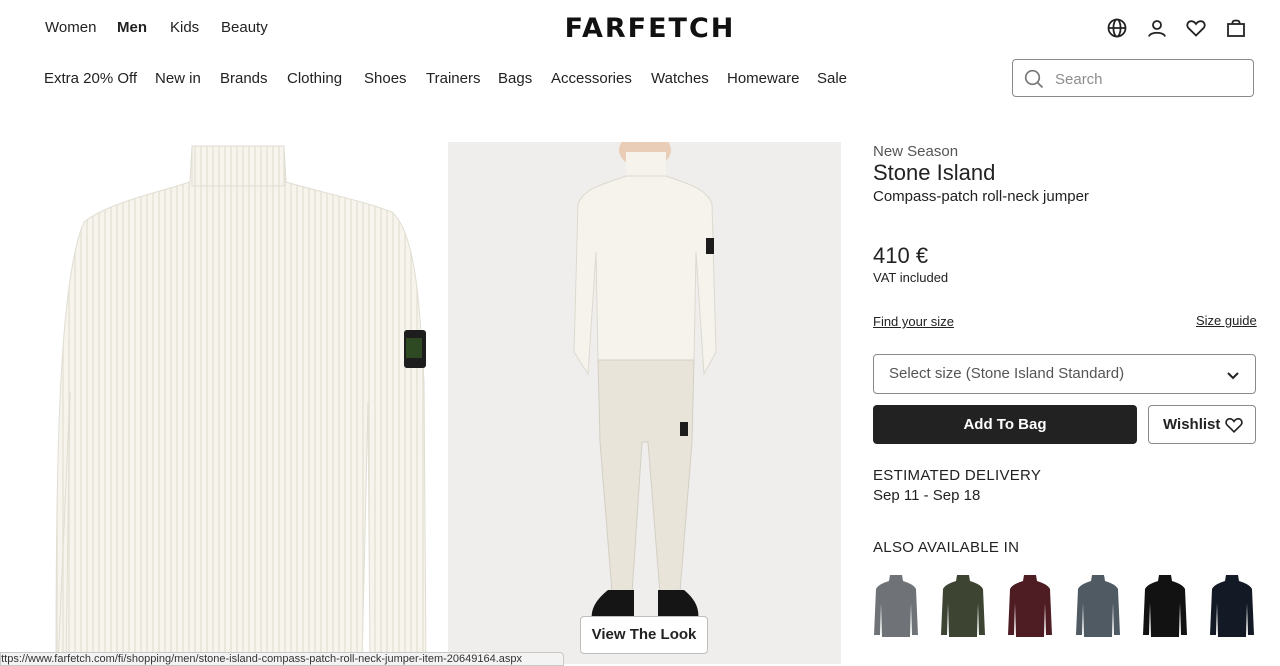 This screenshot has width=1280, height=666. I want to click on add-to-bag-button: Add To Bag, so click(1005, 424).